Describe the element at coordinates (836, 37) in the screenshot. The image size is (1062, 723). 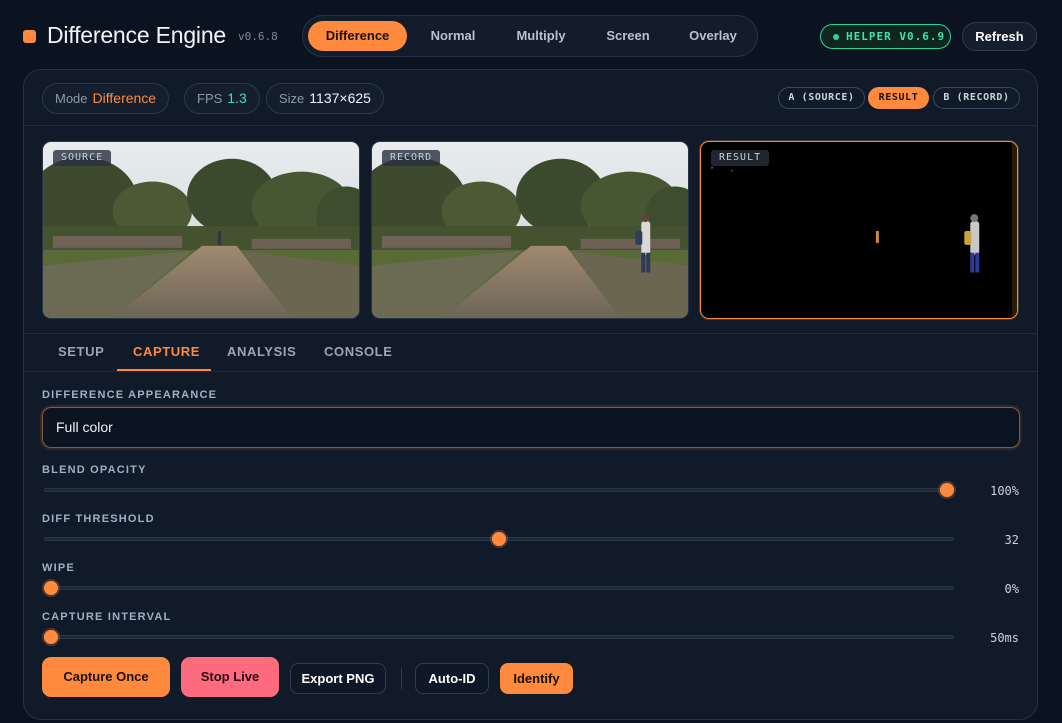
I see `status-dot-icon` at that location.